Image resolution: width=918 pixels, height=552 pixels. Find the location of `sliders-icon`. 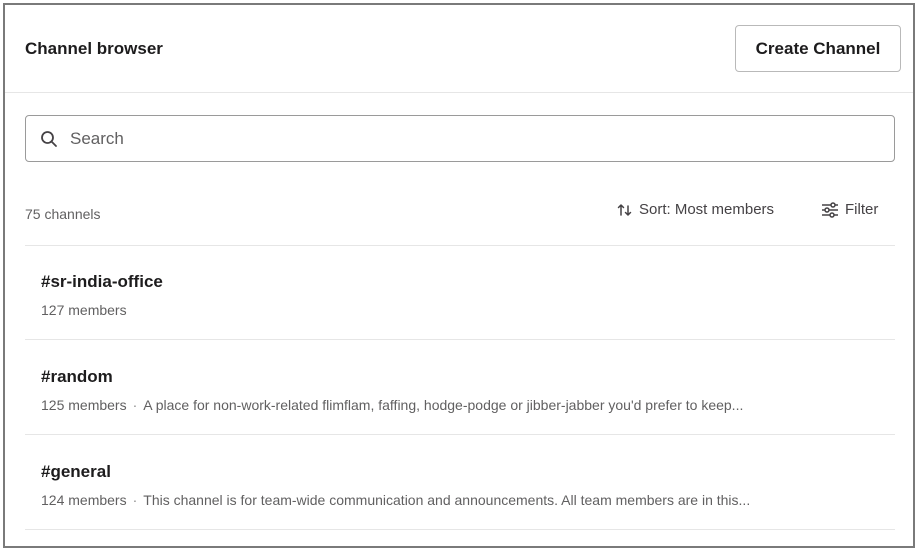

sliders-icon is located at coordinates (830, 209).